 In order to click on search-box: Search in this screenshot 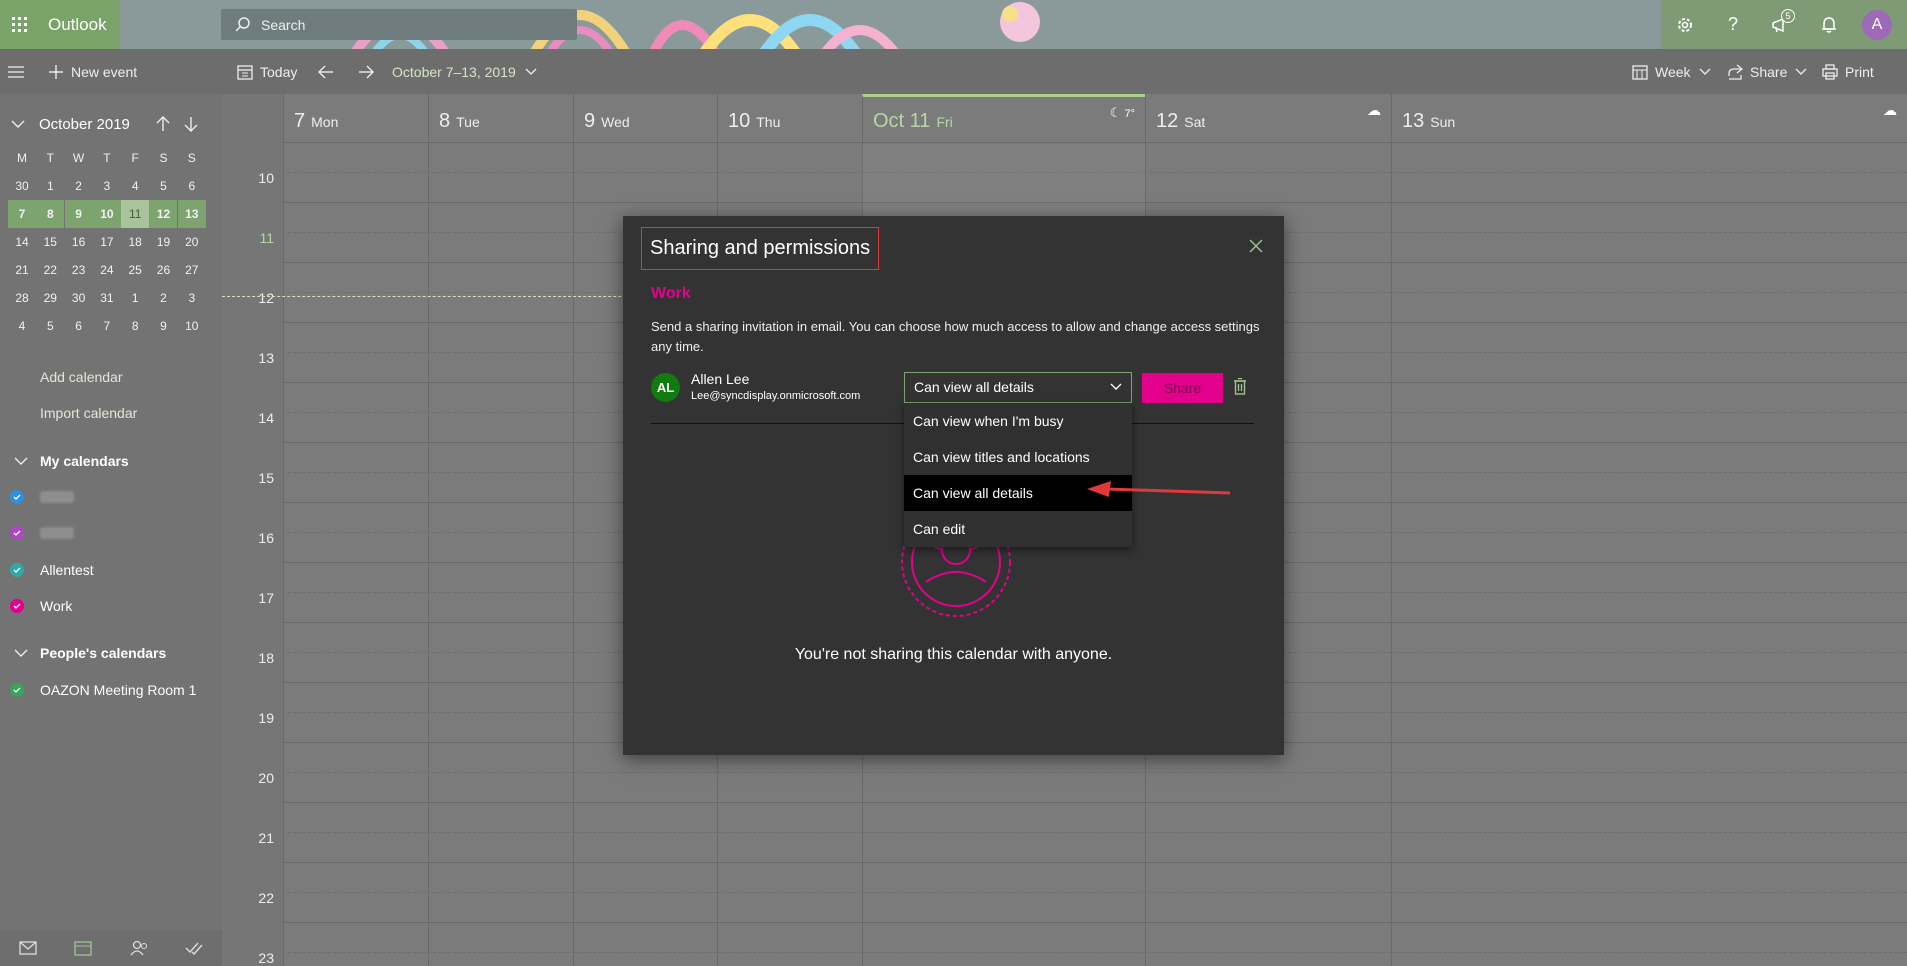, I will do `click(399, 24)`.